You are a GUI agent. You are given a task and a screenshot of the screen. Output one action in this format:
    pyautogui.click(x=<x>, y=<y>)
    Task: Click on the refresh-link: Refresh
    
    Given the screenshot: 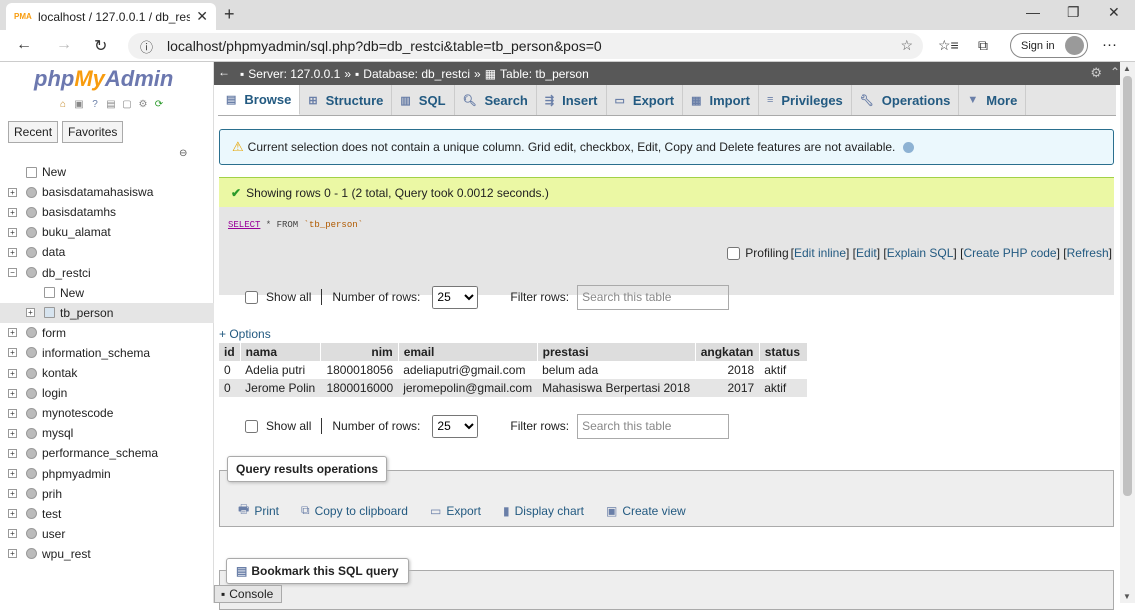 What is the action you would take?
    pyautogui.click(x=1088, y=253)
    